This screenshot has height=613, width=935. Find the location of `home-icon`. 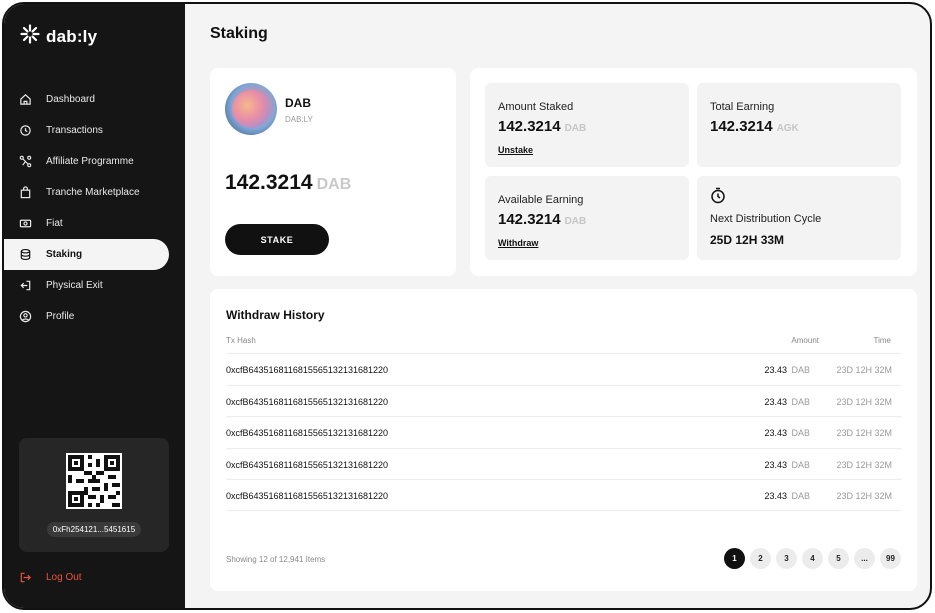

home-icon is located at coordinates (25, 100).